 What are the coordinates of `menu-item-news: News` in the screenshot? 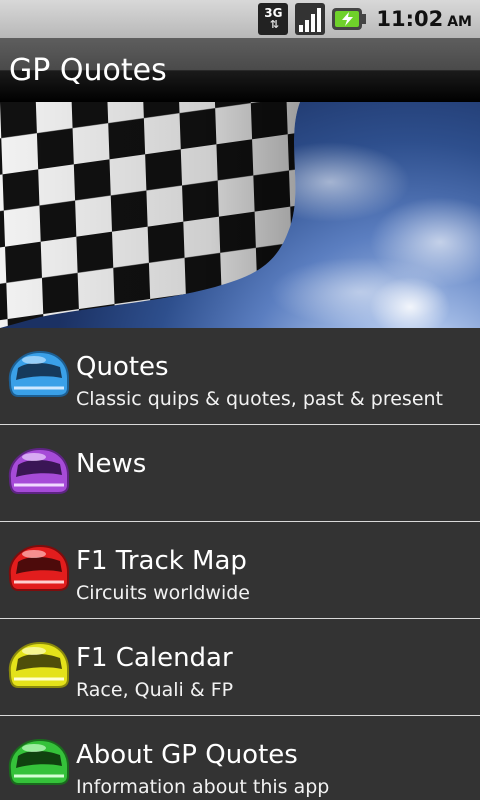 It's located at (240, 473).